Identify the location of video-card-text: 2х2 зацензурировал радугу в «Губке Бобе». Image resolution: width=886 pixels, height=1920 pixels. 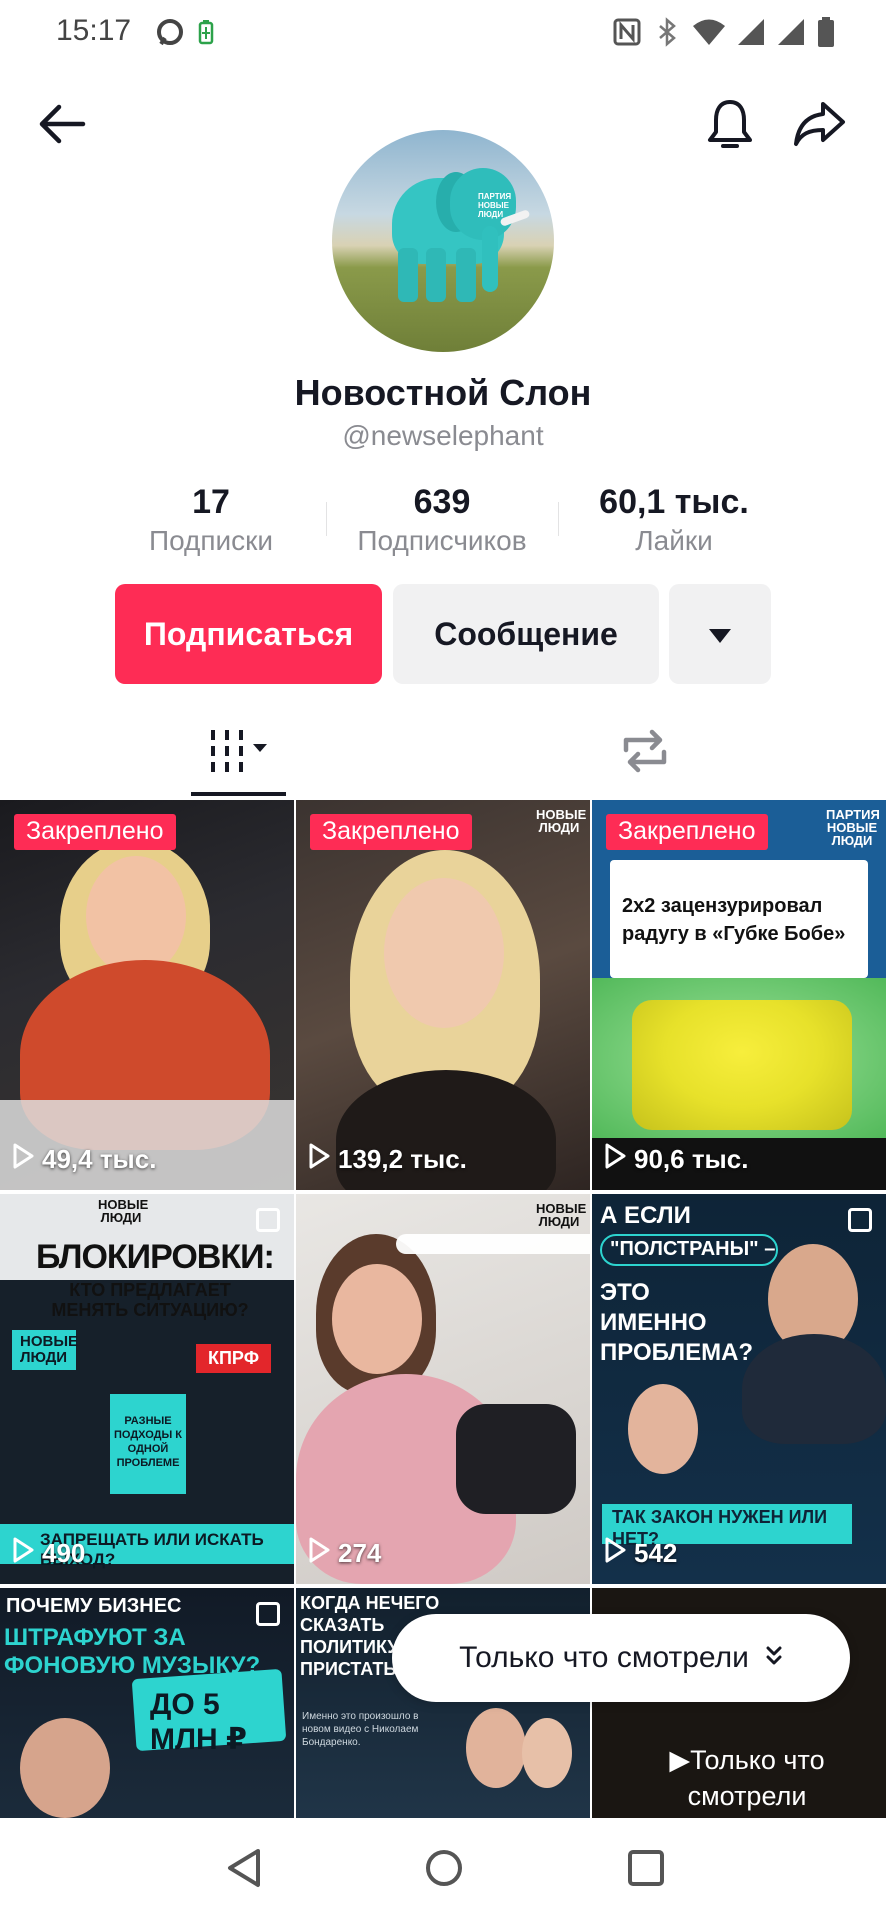
(734, 920).